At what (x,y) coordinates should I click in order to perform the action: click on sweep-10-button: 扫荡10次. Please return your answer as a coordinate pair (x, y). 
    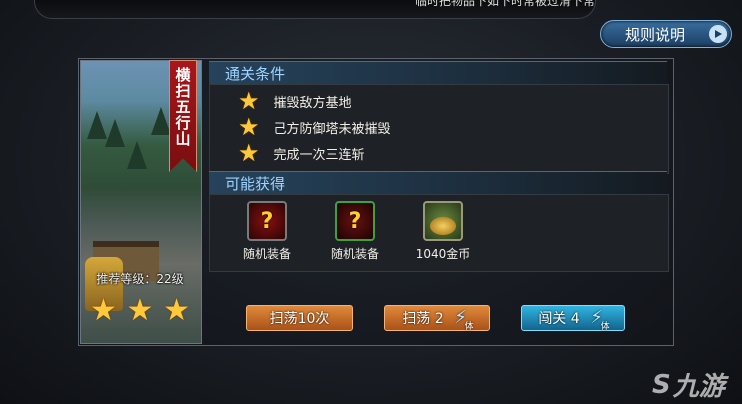
    Looking at the image, I should click on (299, 318).